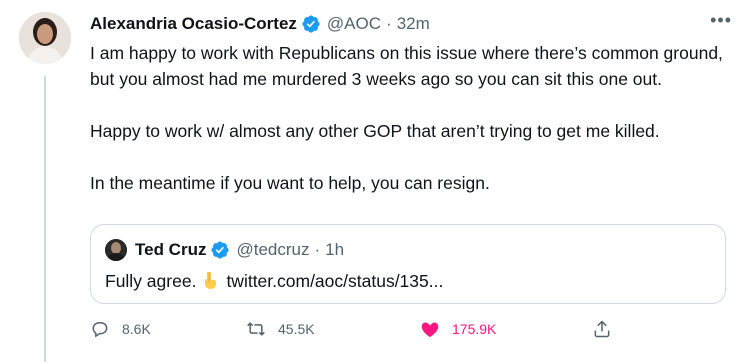 This screenshot has width=752, height=362. What do you see at coordinates (602, 329) in the screenshot?
I see `share-icon` at bounding box center [602, 329].